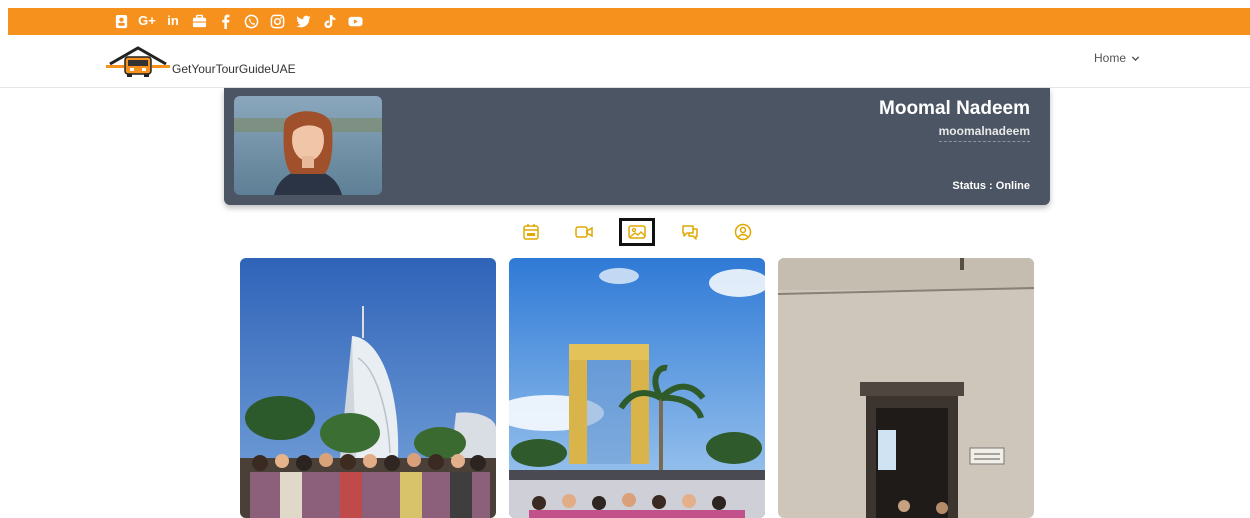 This screenshot has height=518, width=1250. I want to click on twitter-icon, so click(303, 21).